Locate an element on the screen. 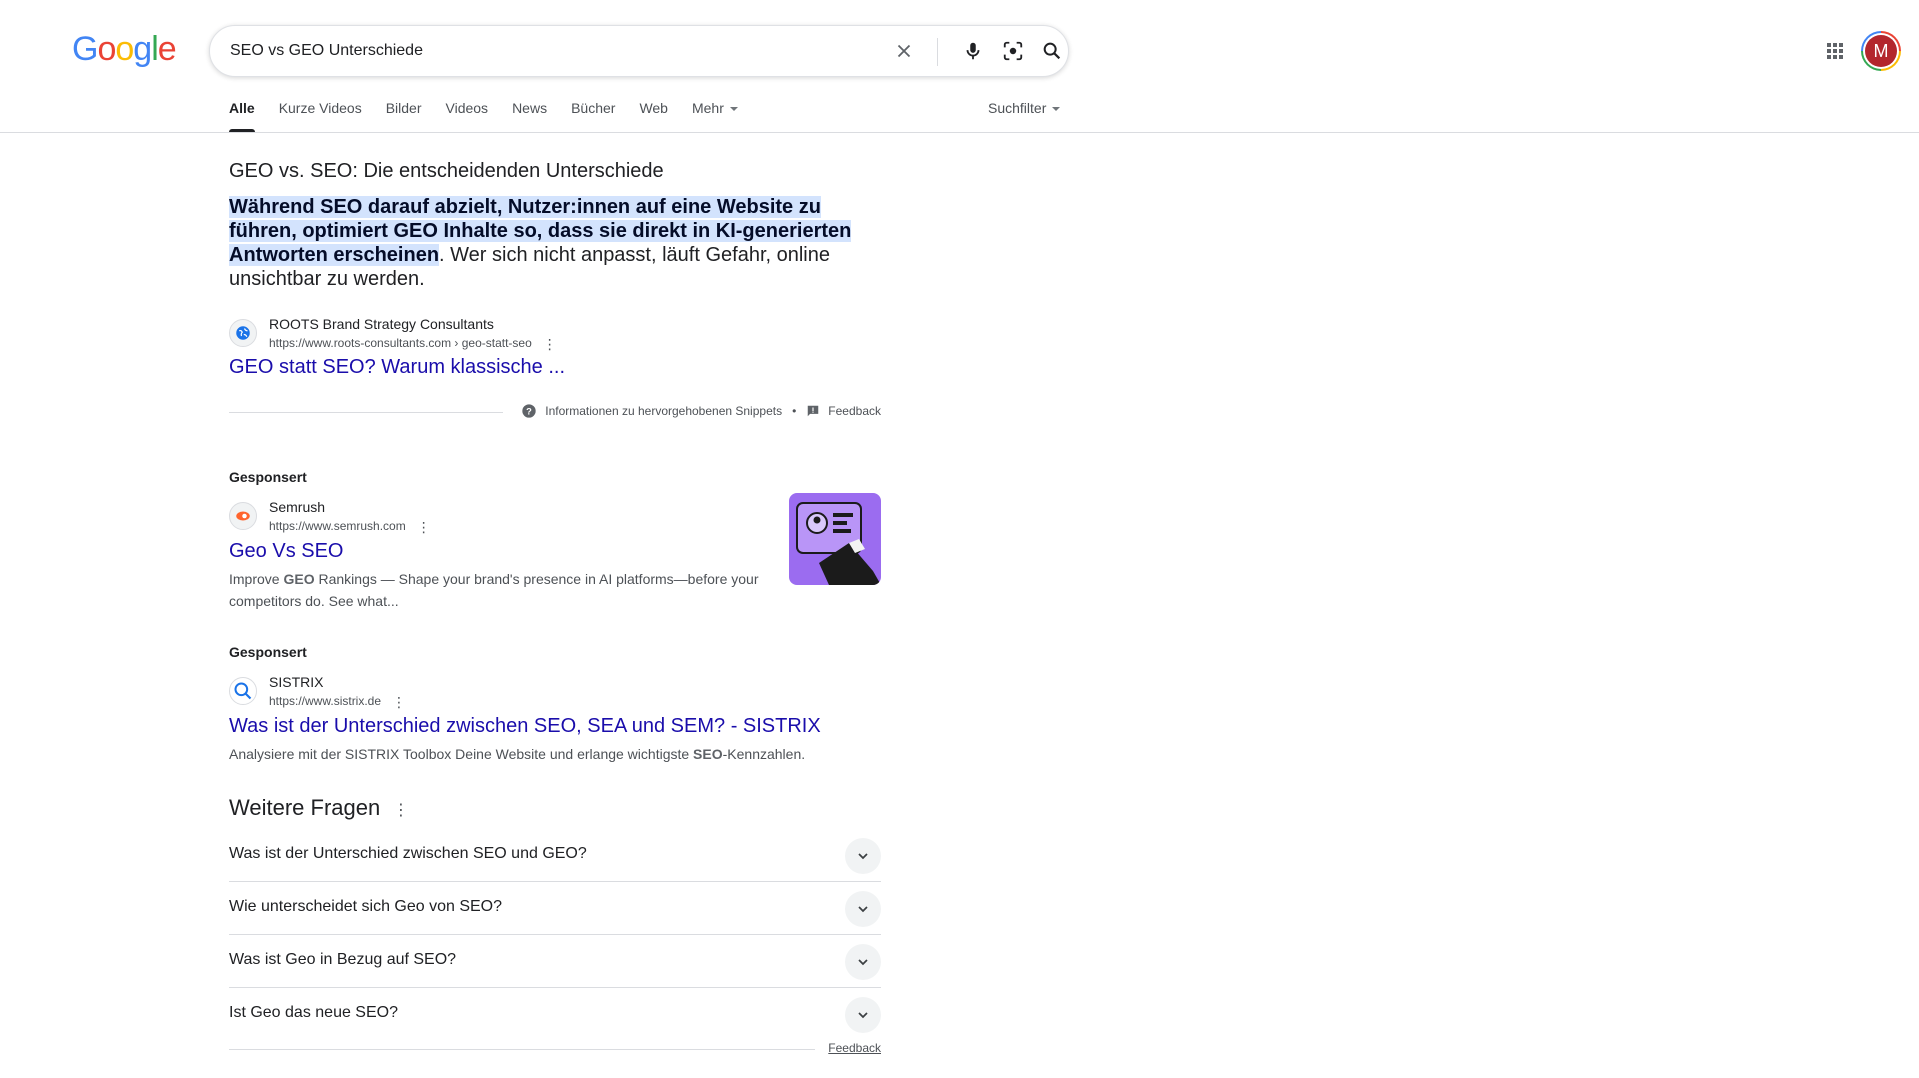  tab-web: Web is located at coordinates (653, 116).